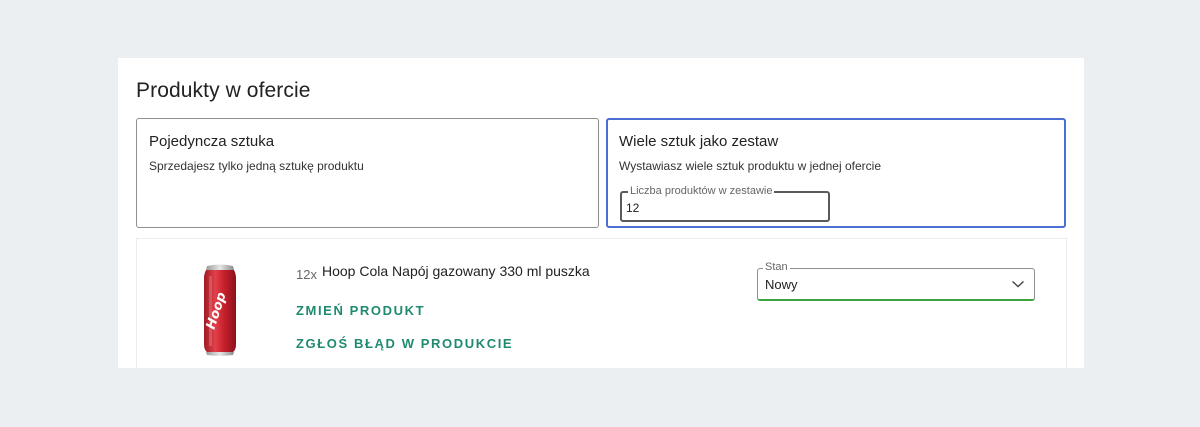  I want to click on condition-select: Stan Nowy, so click(896, 281).